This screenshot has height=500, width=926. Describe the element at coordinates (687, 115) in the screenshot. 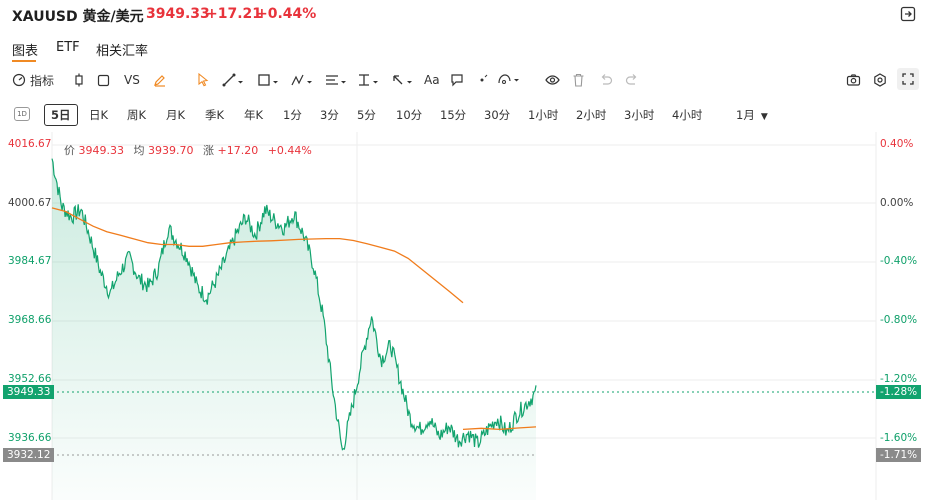

I see `period-4h: 4小时` at that location.